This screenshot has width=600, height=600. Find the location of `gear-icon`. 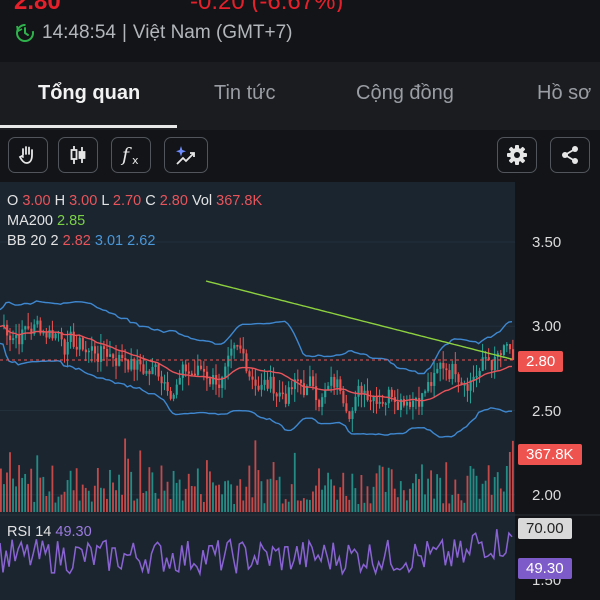

gear-icon is located at coordinates (517, 155).